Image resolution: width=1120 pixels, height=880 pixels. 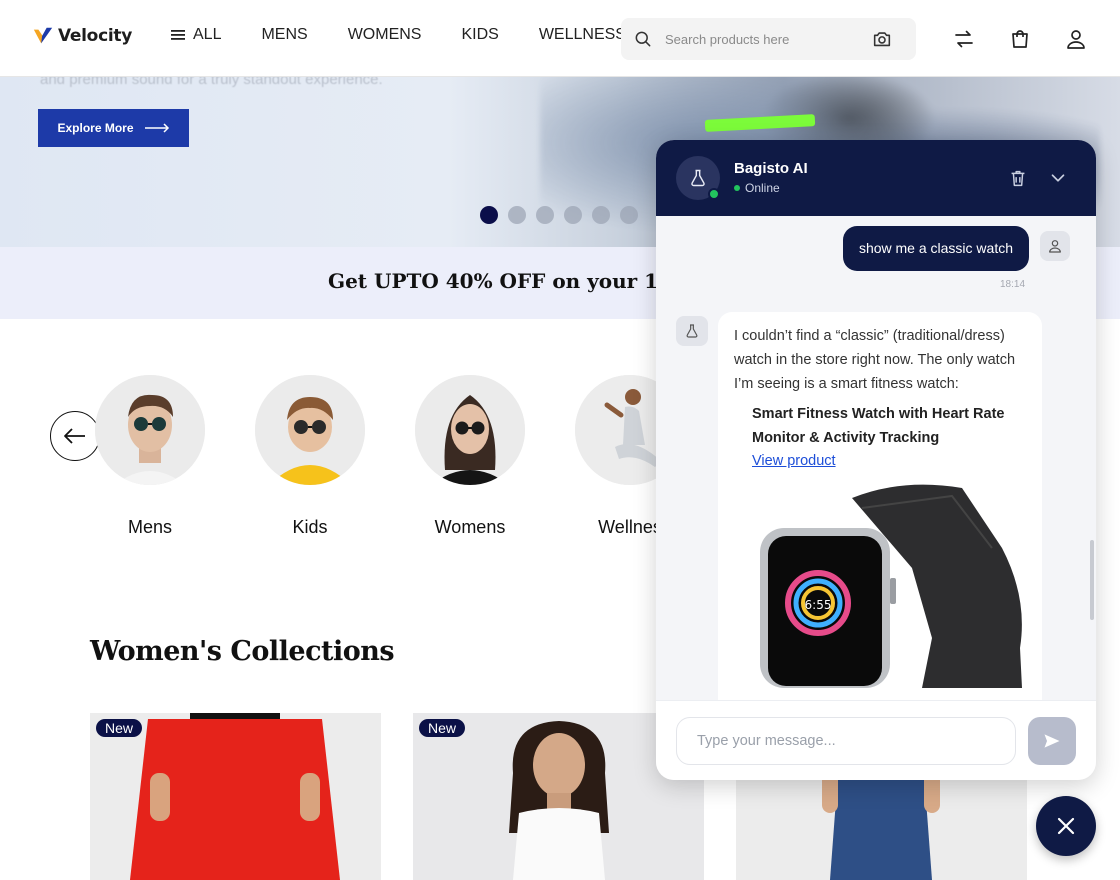 I want to click on user-message-bubble: show me a classic watch, so click(x=935, y=248).